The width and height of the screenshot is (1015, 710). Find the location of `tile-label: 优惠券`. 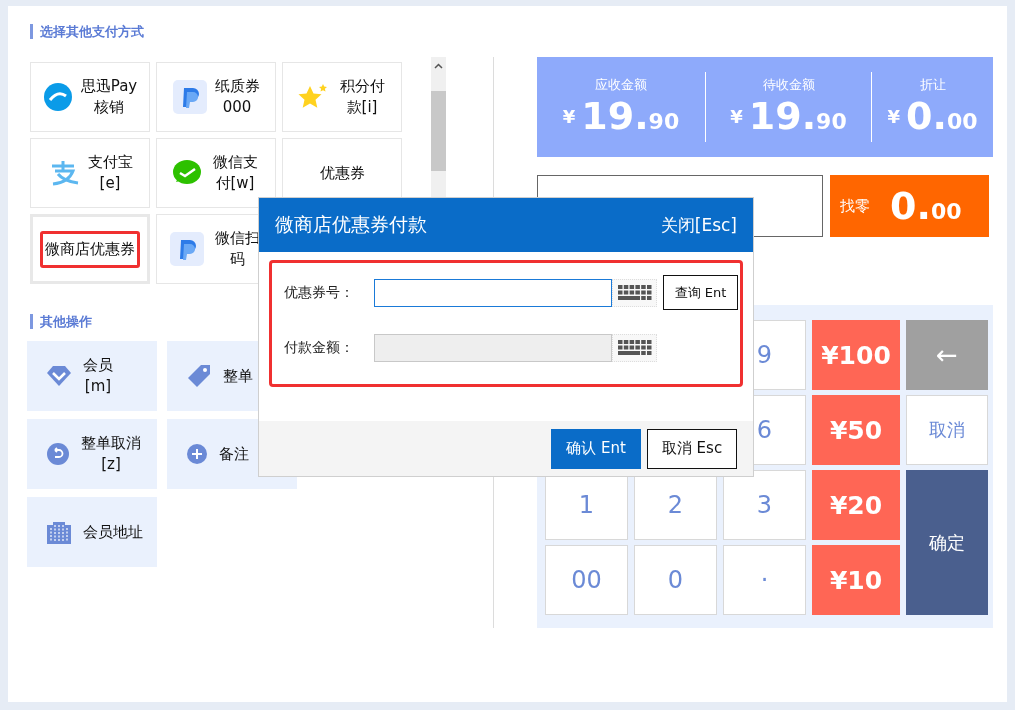

tile-label: 优惠券 is located at coordinates (342, 173).